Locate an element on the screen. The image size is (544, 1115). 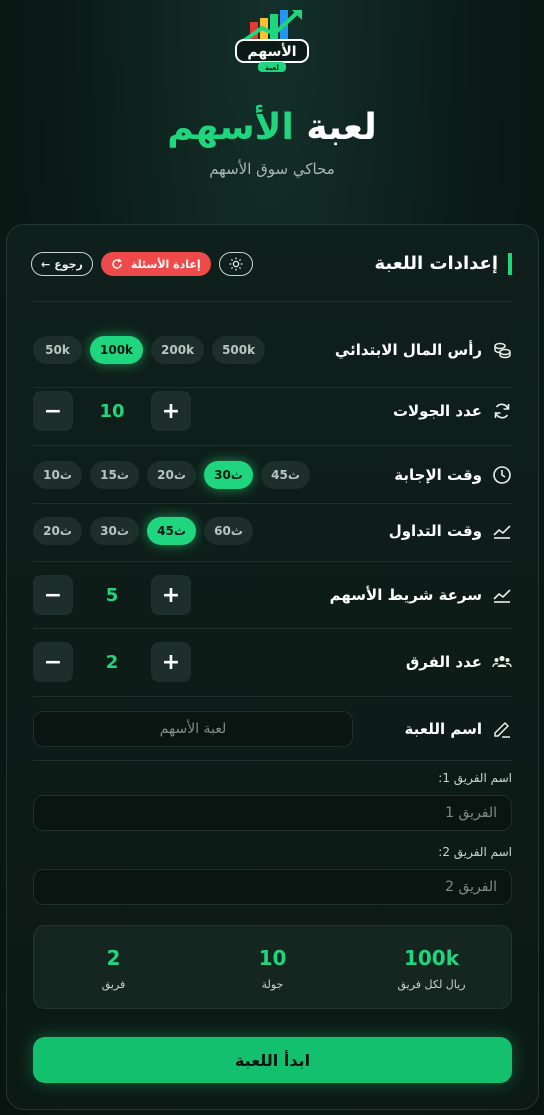
team1-label: اسم الفريق 1: is located at coordinates (475, 778).